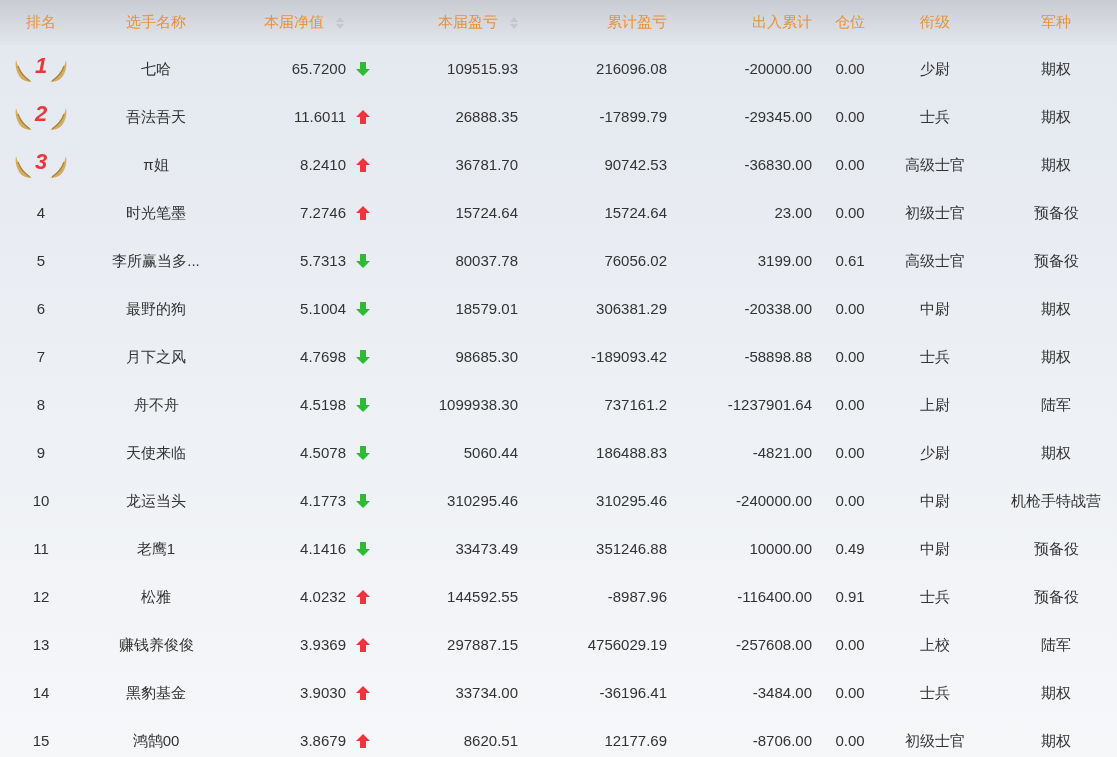  Describe the element at coordinates (490, 740) in the screenshot. I see `table-cell-text: 8620.51` at that location.